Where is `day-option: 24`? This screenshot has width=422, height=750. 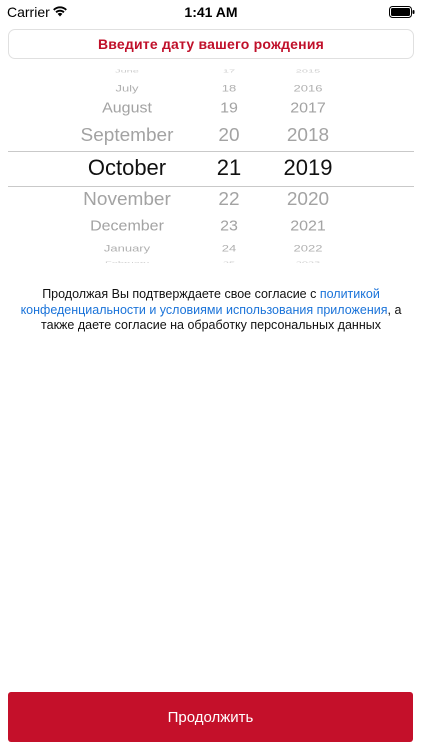 day-option: 24 is located at coordinates (229, 248).